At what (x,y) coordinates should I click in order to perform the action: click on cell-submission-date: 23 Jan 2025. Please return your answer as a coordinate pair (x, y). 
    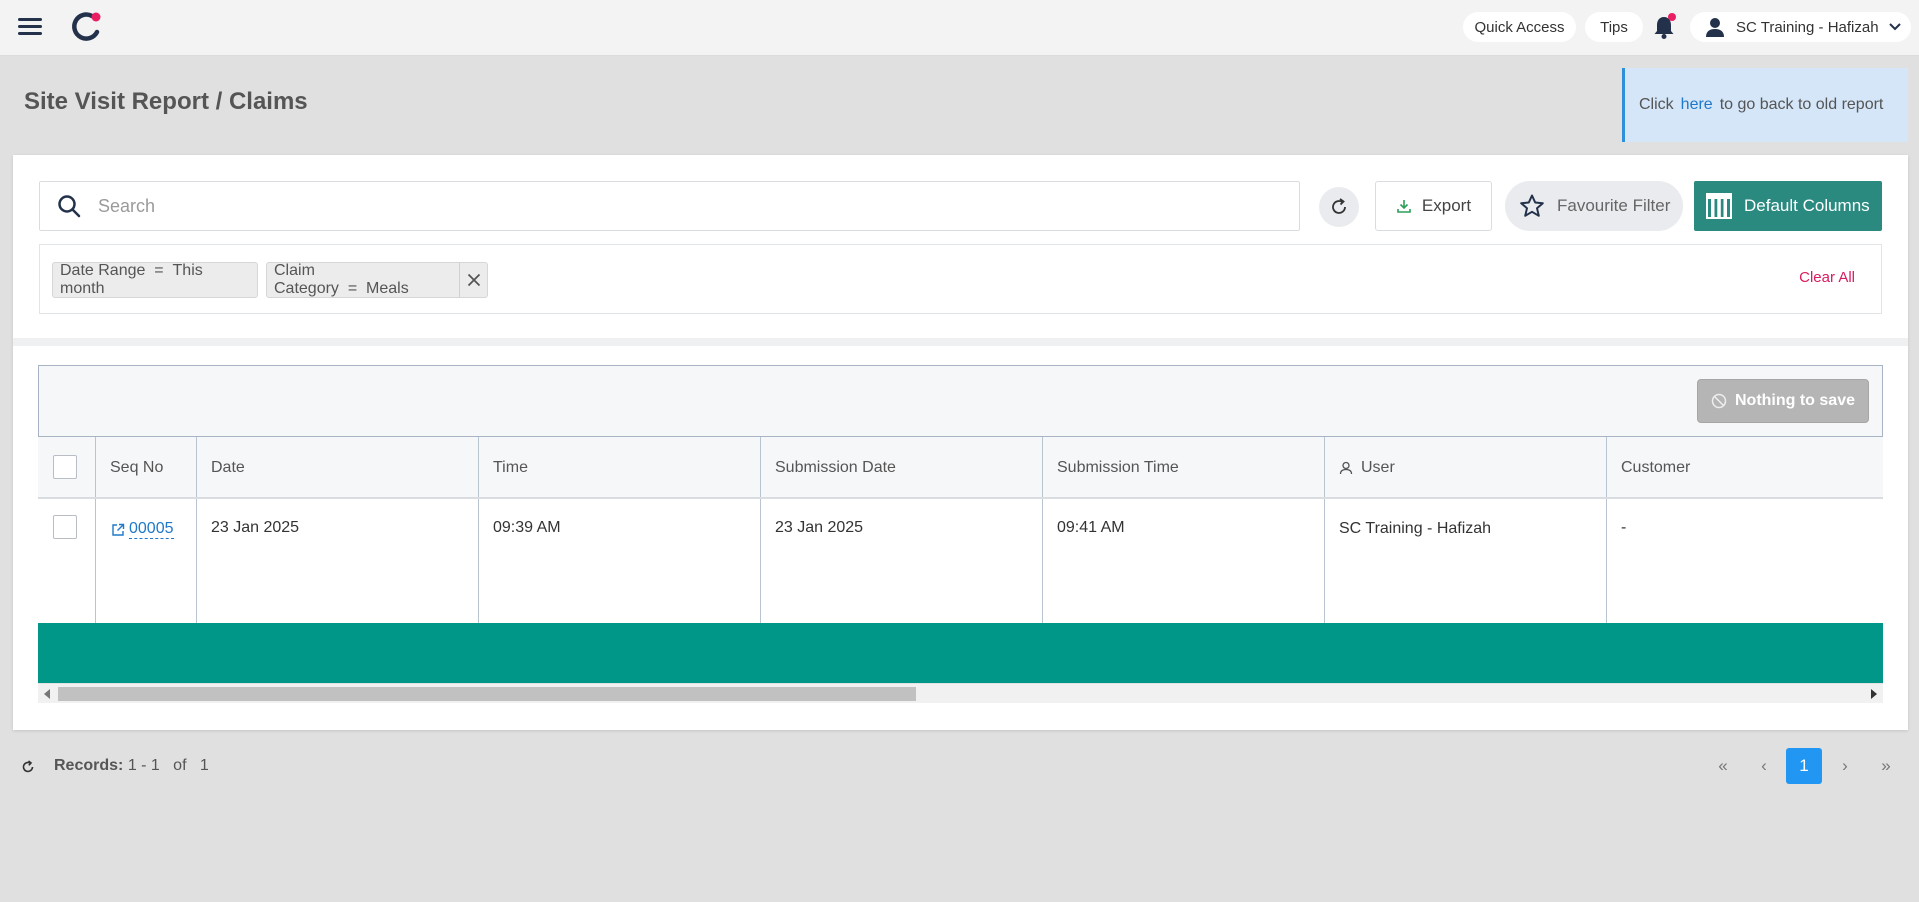
    Looking at the image, I should click on (819, 527).